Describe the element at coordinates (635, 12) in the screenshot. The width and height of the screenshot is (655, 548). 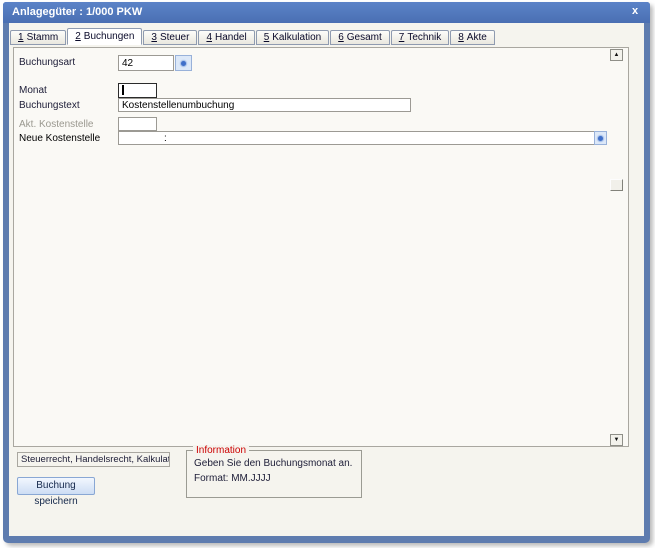
I see `close-icon: x` at that location.